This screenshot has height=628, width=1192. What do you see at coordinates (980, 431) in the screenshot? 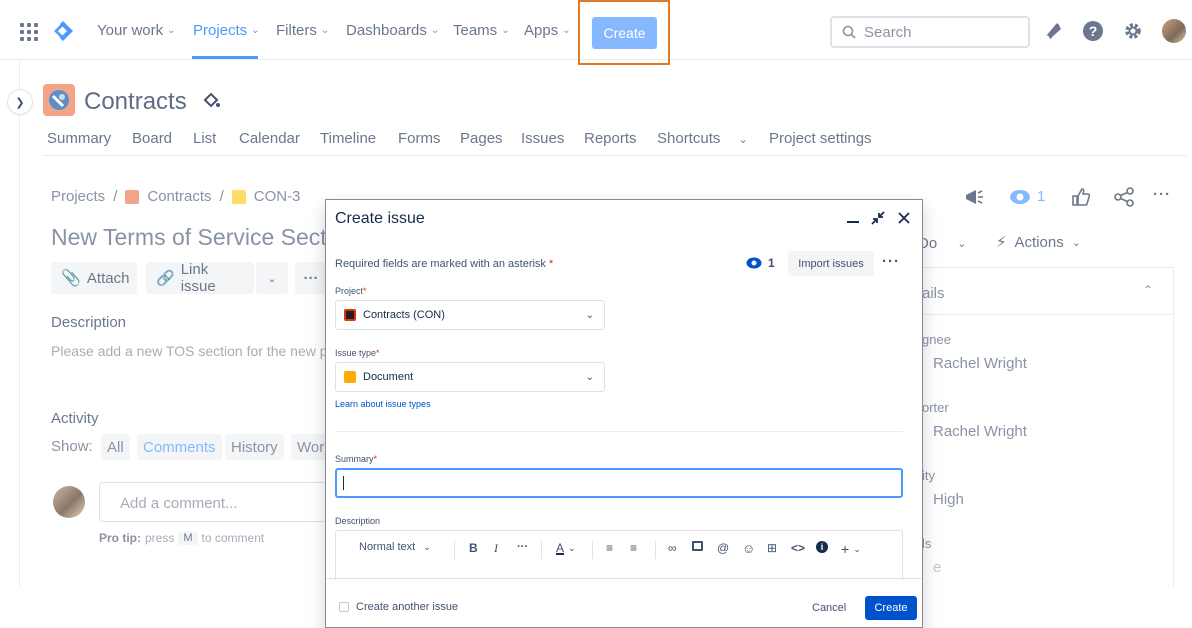
I see `reporter-value: Rachel Wright` at bounding box center [980, 431].